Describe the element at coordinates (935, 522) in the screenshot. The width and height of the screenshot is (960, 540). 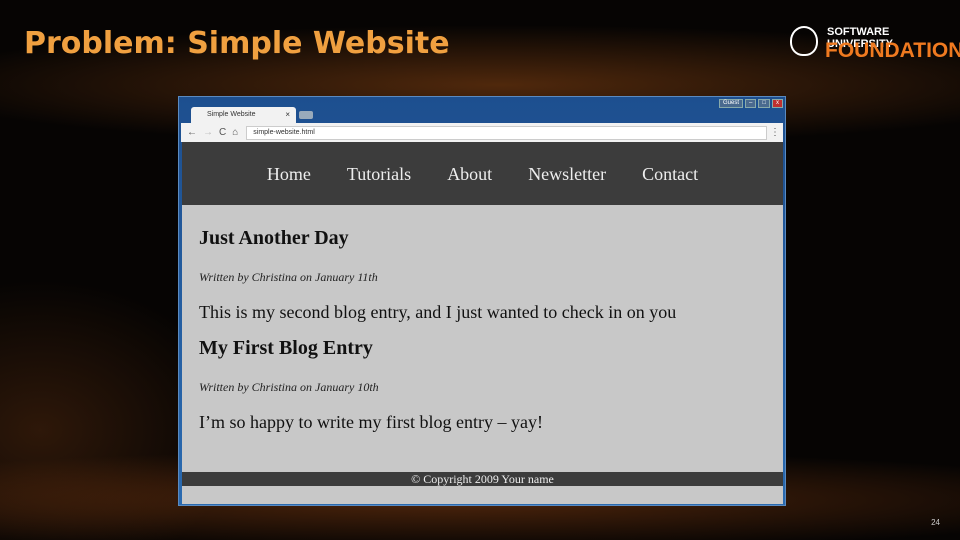
I see `page-number: 24` at that location.